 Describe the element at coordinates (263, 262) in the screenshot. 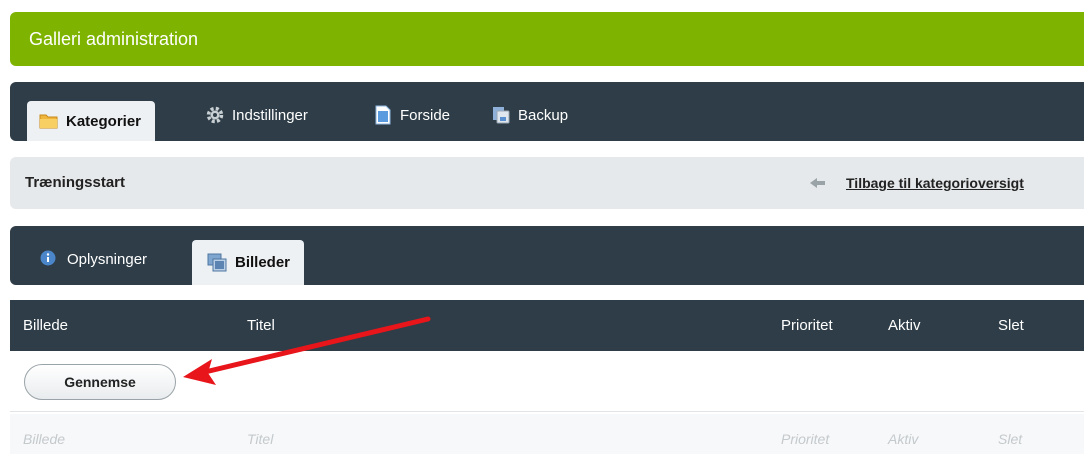

I see `tab-label: Billeder` at that location.